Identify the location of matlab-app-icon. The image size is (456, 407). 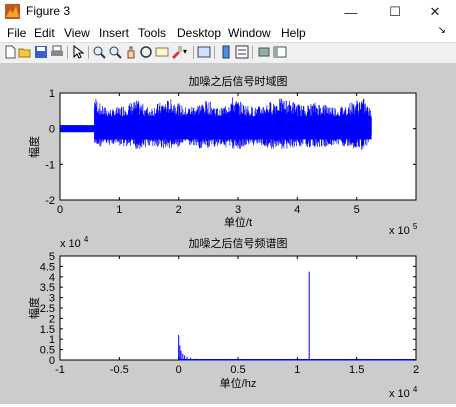
(12, 11).